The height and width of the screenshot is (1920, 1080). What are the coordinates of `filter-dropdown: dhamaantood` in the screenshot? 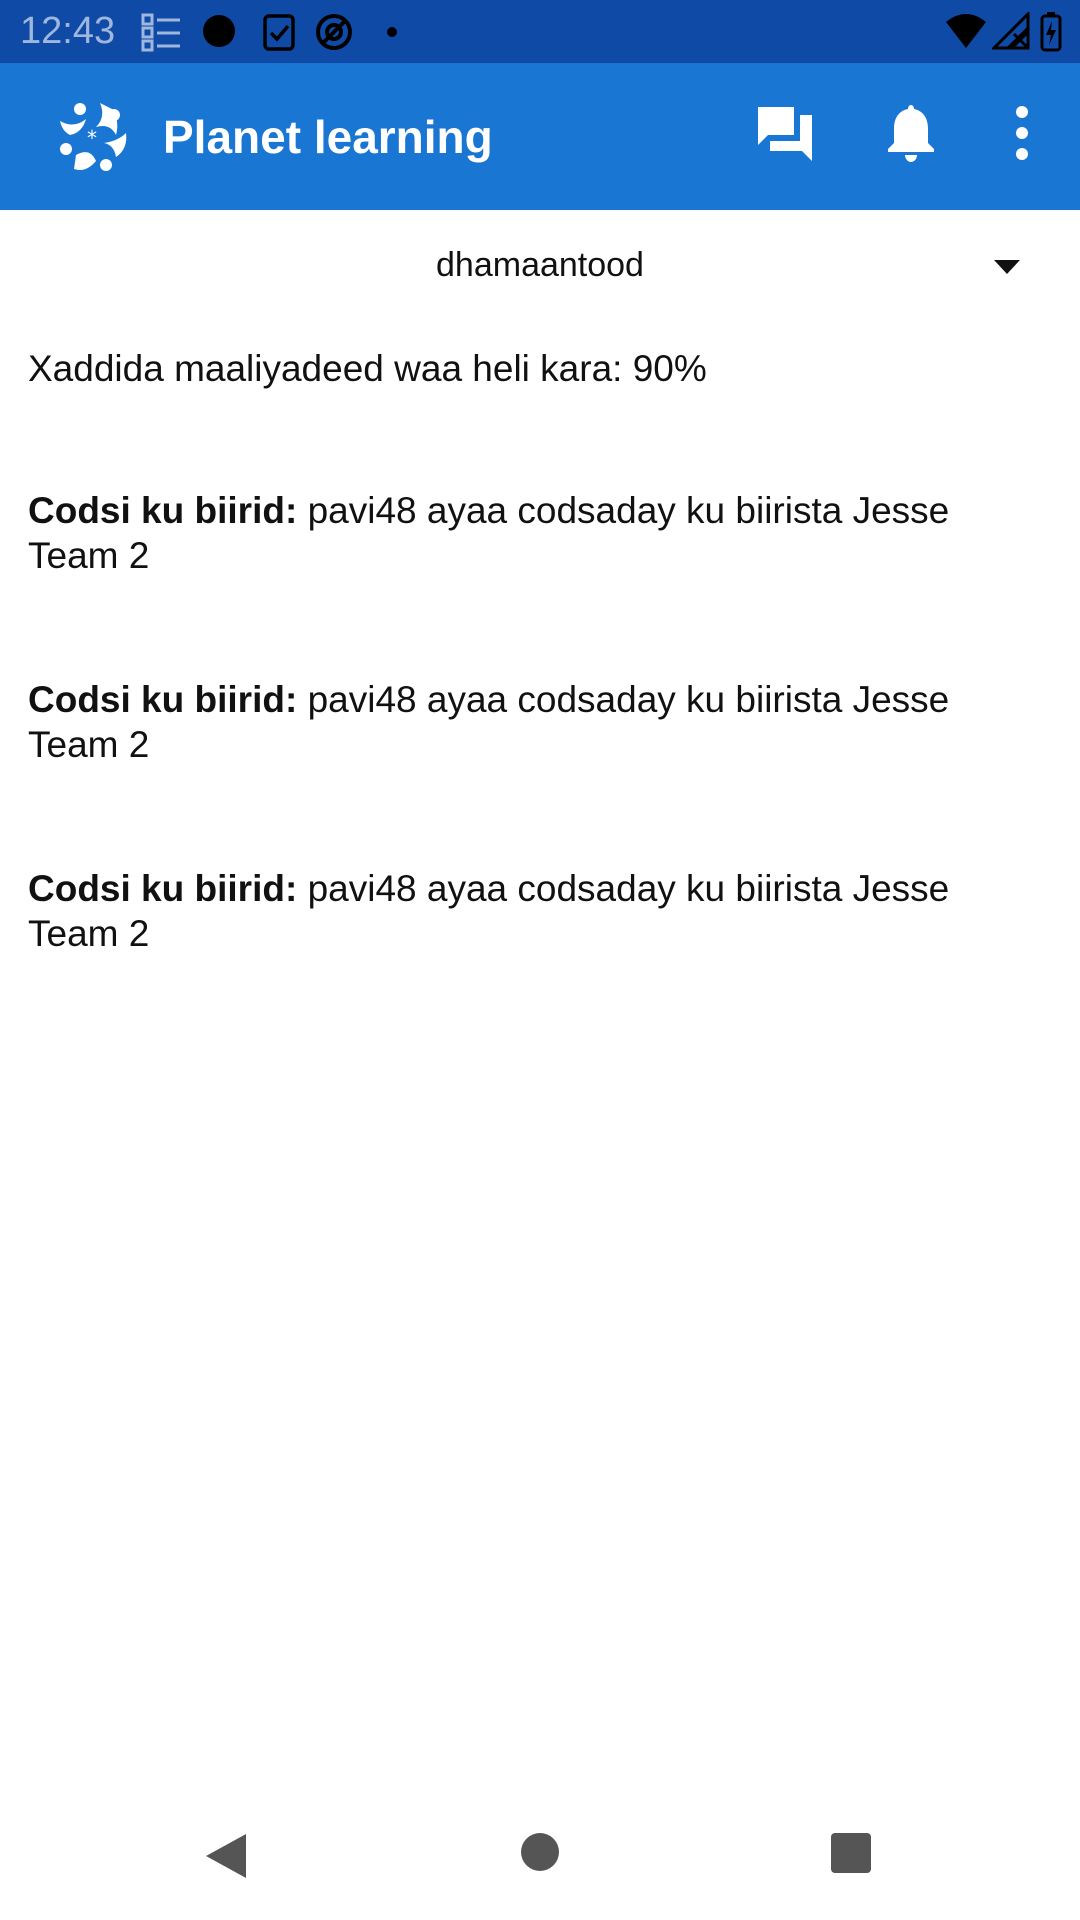 It's located at (540, 268).